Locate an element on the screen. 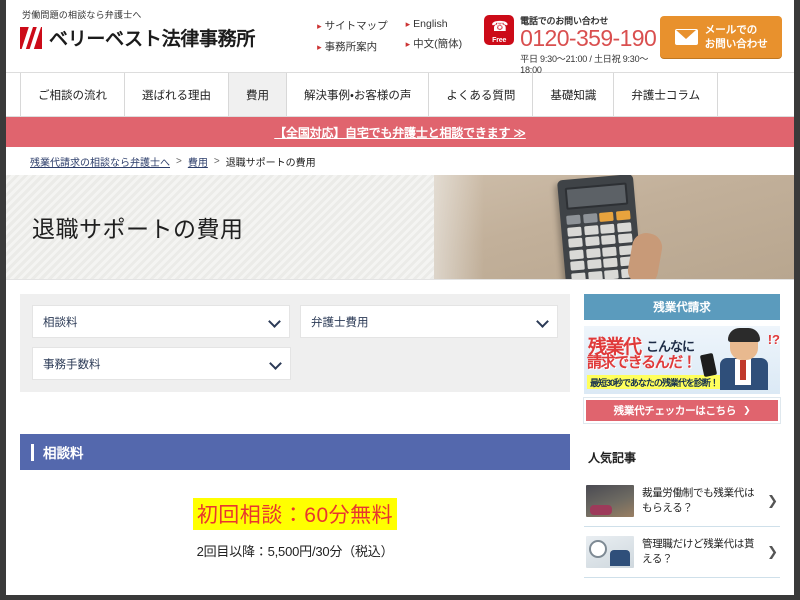 Image resolution: width=800 pixels, height=600 pixels. nav-item-reasons: 選ばれる理由 is located at coordinates (176, 94).